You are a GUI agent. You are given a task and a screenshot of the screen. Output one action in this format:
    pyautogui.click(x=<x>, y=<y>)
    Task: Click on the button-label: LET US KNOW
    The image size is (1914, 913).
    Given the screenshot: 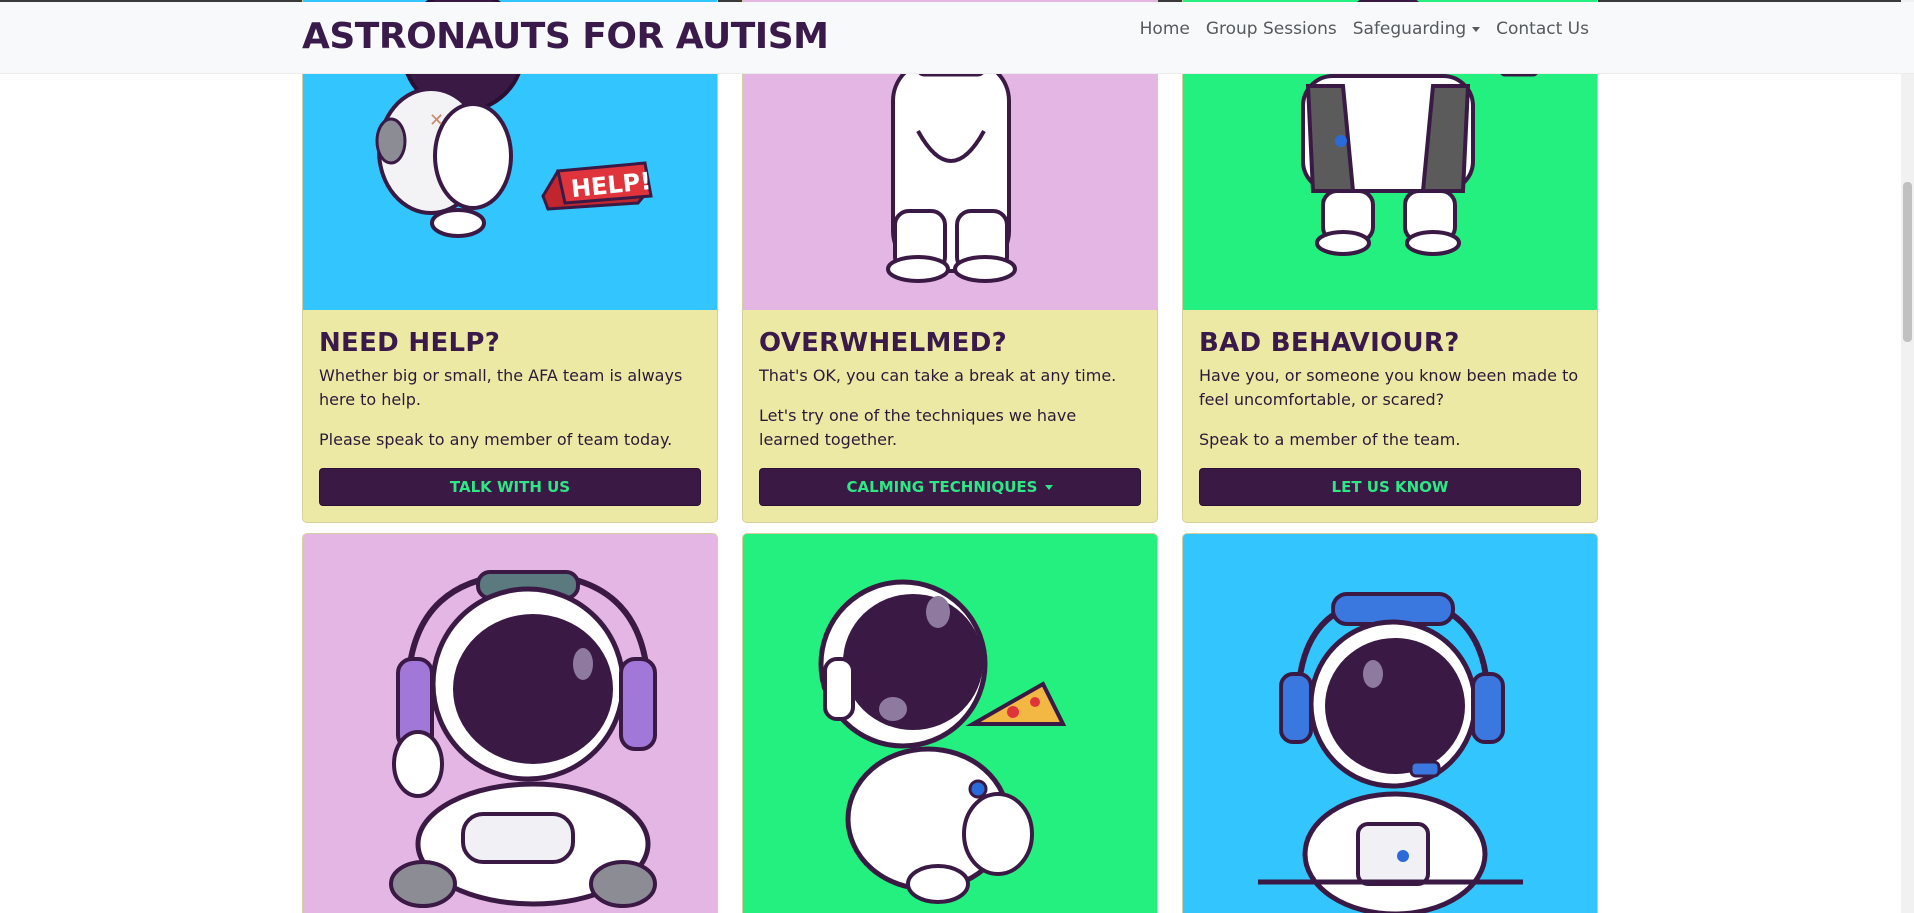 What is the action you would take?
    pyautogui.click(x=1390, y=487)
    